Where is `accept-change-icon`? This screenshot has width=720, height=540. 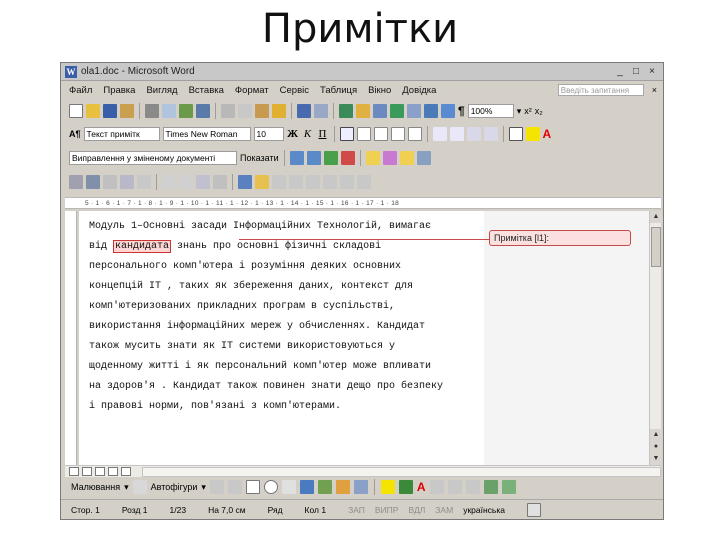
accept-change-icon is located at coordinates (330, 158).